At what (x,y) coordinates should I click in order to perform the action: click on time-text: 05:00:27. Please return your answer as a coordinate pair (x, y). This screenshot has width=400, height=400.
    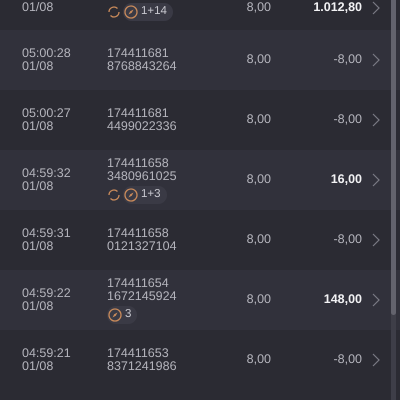
    Looking at the image, I should click on (46, 113).